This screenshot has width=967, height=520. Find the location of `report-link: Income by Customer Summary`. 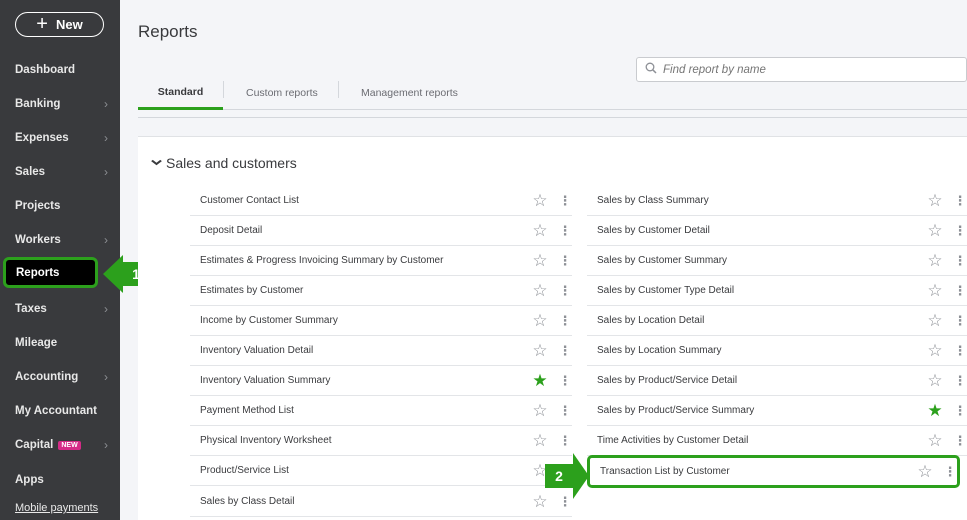

report-link: Income by Customer Summary is located at coordinates (360, 320).